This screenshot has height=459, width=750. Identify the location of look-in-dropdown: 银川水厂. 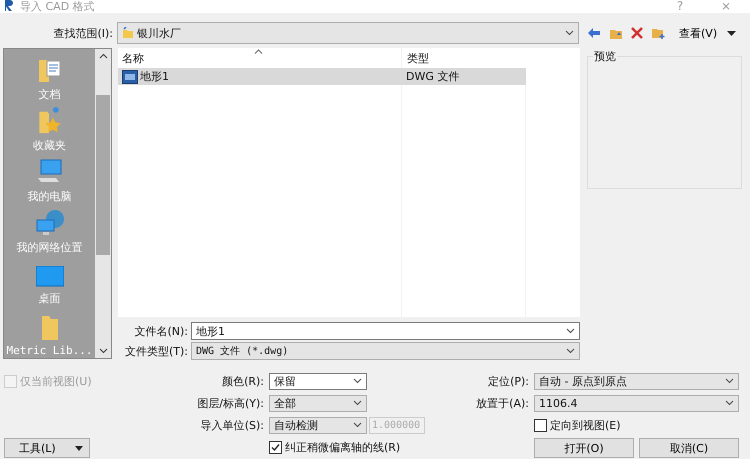
(348, 33).